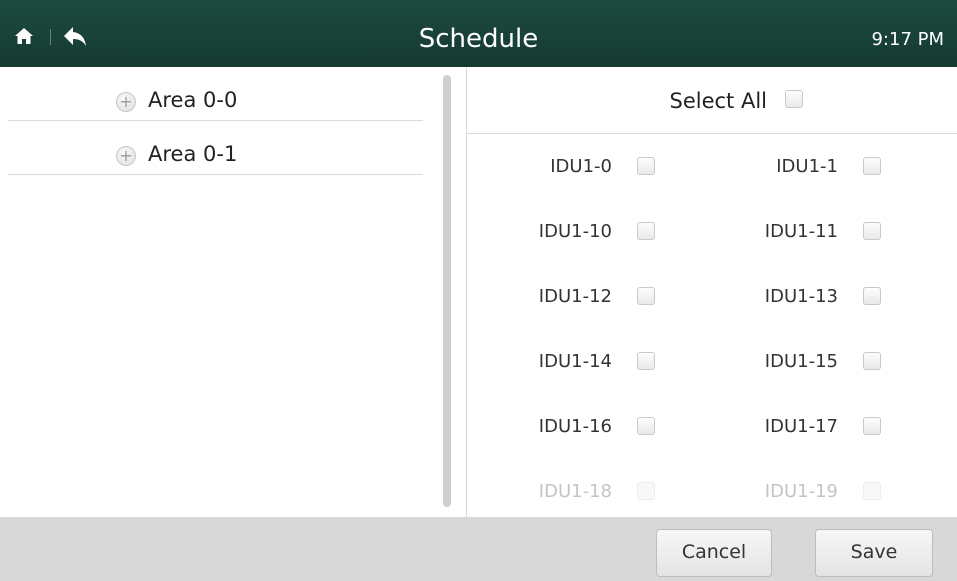 The image size is (957, 581). What do you see at coordinates (907, 39) in the screenshot?
I see `clock-display: 9:17 PM` at bounding box center [907, 39].